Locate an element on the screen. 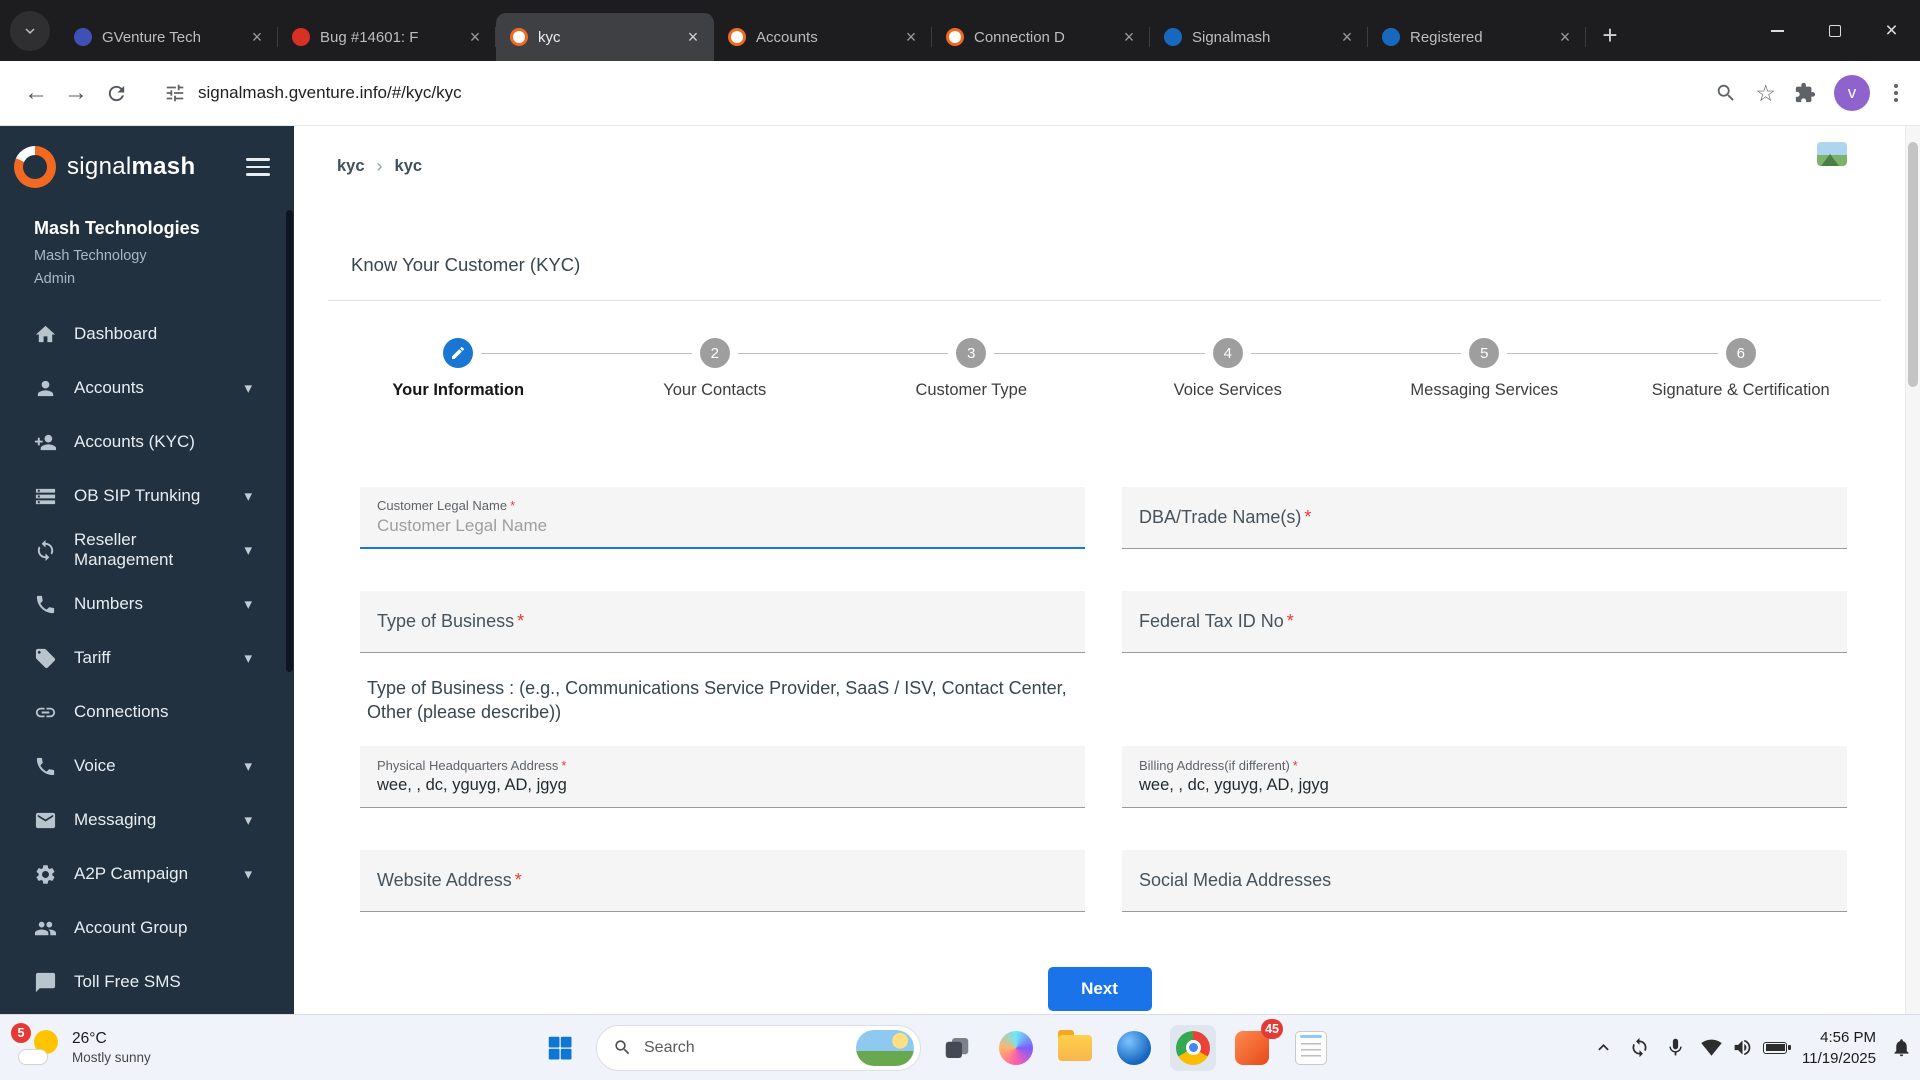 The width and height of the screenshot is (1920, 1080). window-maximize-button is located at coordinates (1834, 30).